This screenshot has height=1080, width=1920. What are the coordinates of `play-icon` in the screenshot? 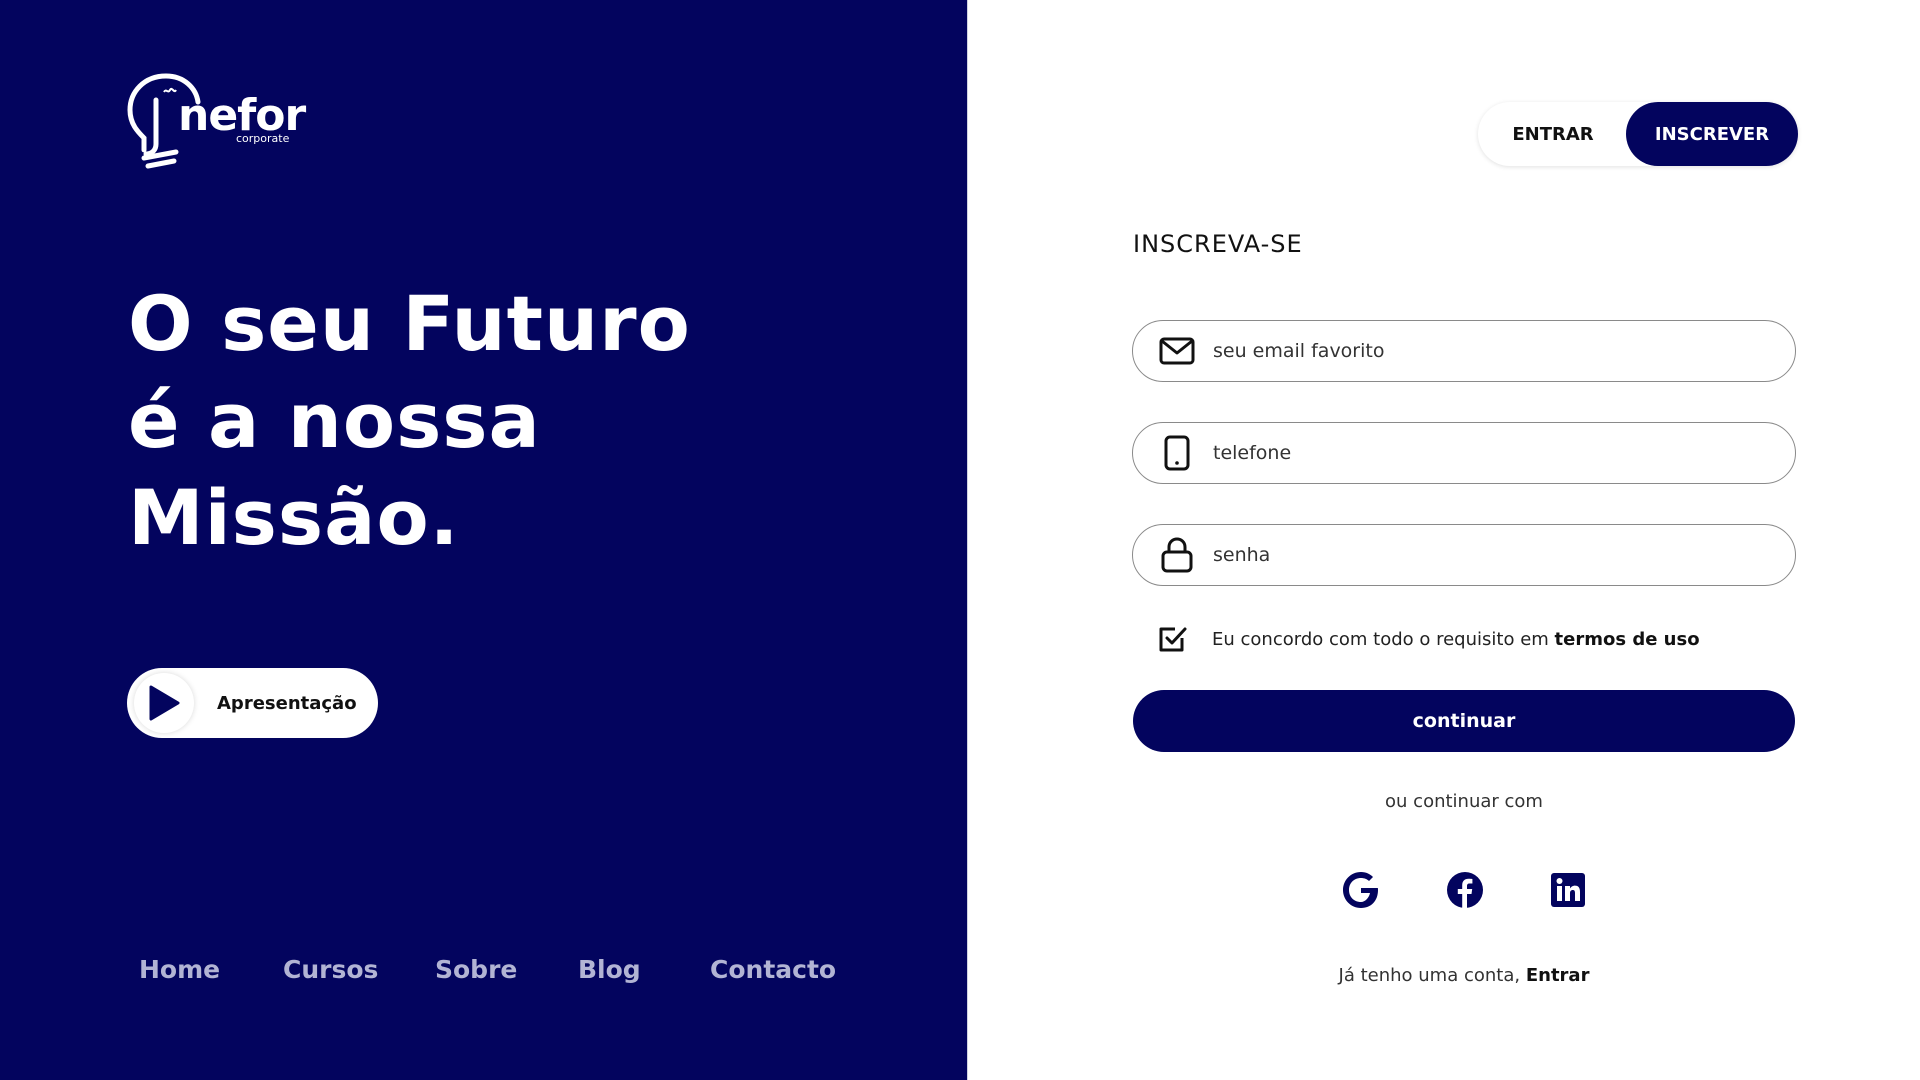 It's located at (164, 703).